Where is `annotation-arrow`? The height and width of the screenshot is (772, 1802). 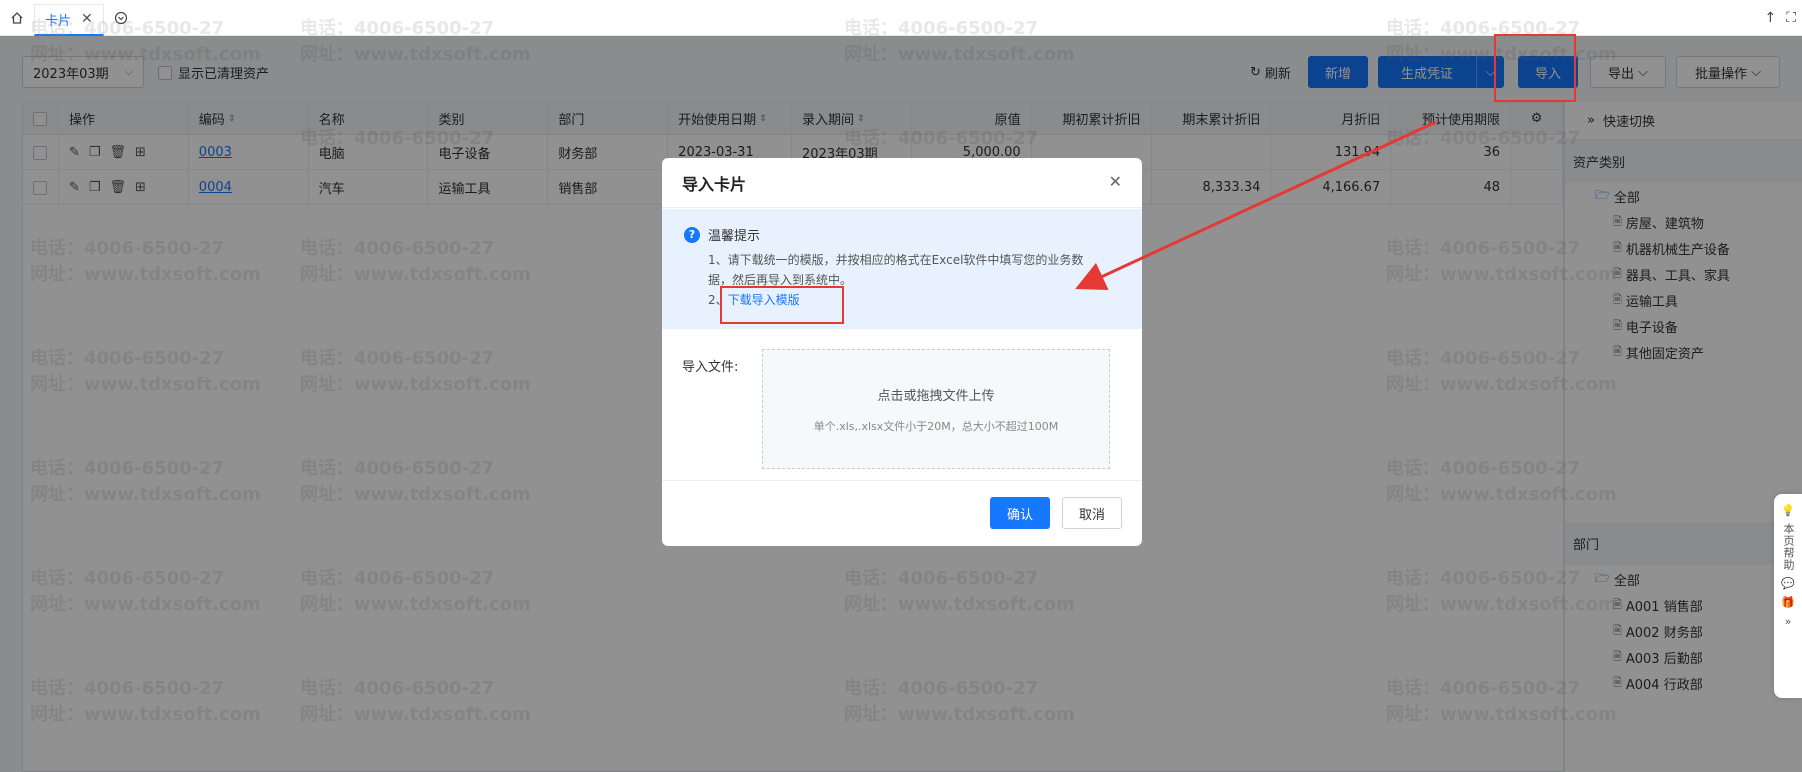 annotation-arrow is located at coordinates (1256, 205).